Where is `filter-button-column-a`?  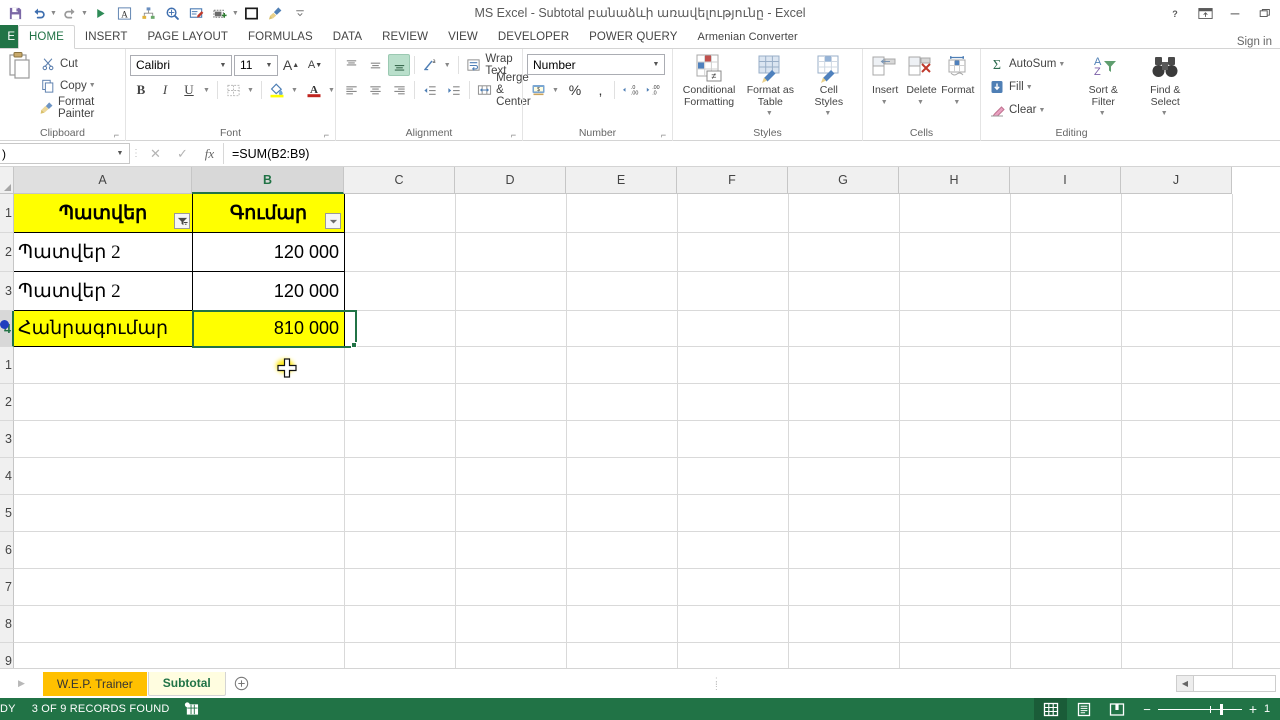
filter-button-column-a is located at coordinates (182, 221).